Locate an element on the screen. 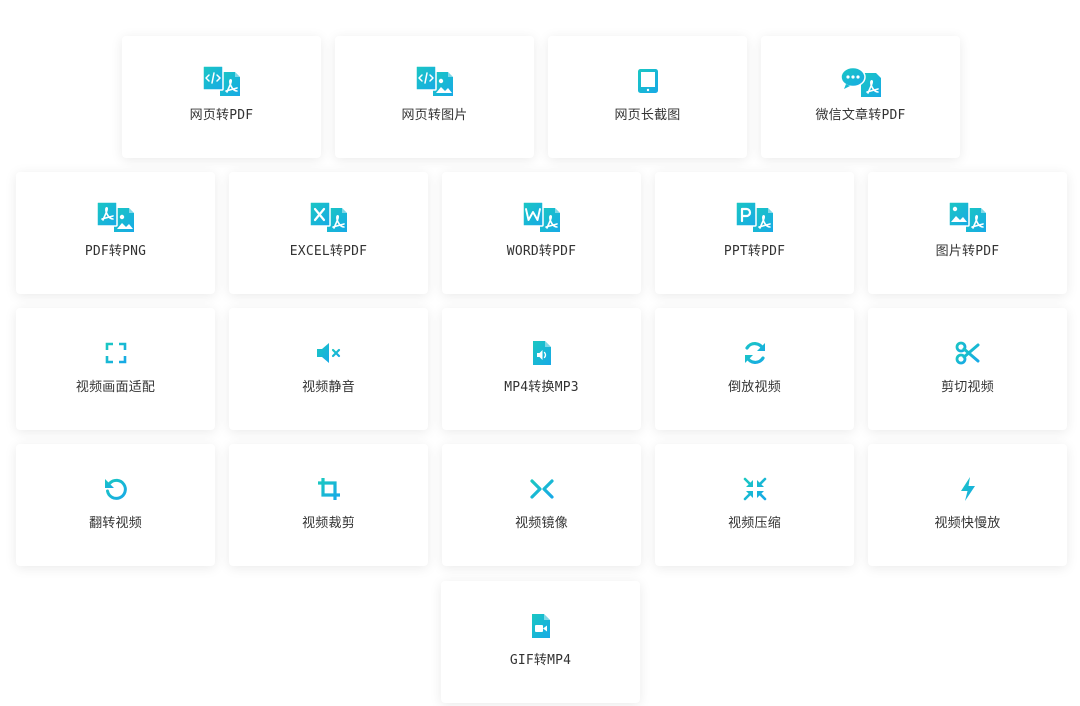 The width and height of the screenshot is (1080, 706). tool-card-label: MP4转换MP3 is located at coordinates (541, 387).